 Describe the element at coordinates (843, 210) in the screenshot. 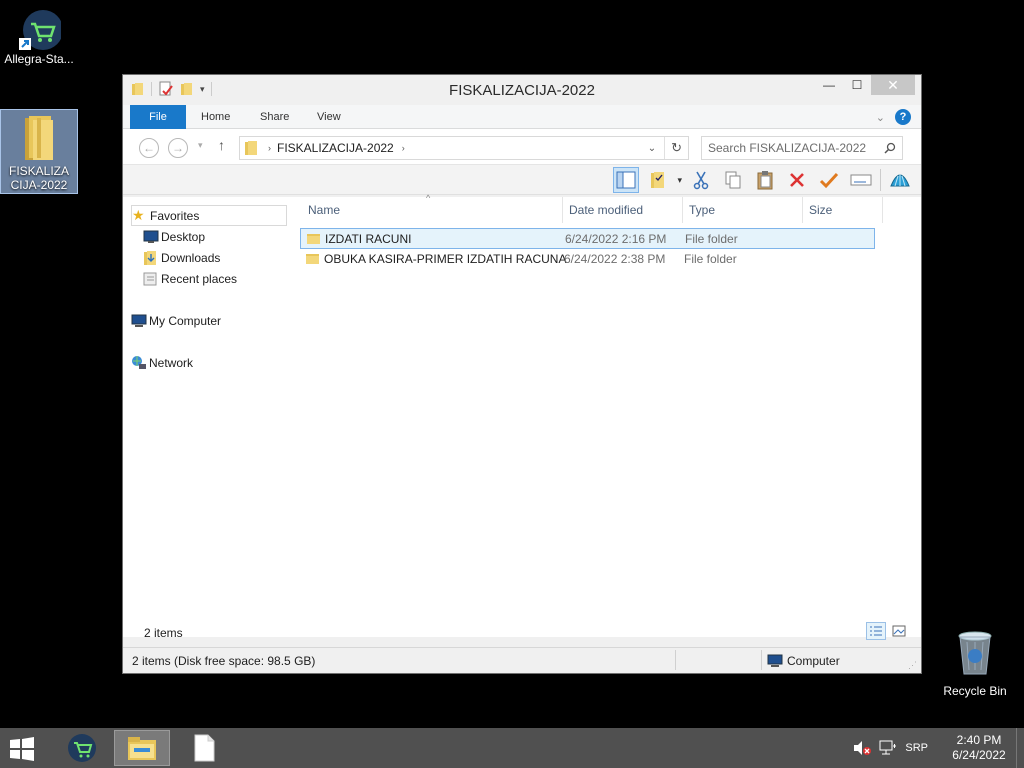

I see `column-header-size: Size` at that location.